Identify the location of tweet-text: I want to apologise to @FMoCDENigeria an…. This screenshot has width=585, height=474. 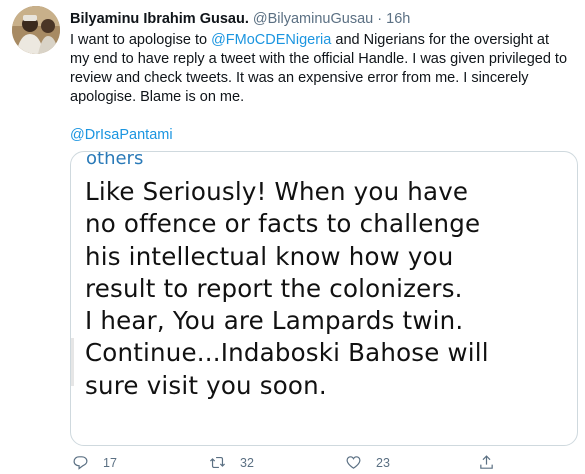
(320, 69).